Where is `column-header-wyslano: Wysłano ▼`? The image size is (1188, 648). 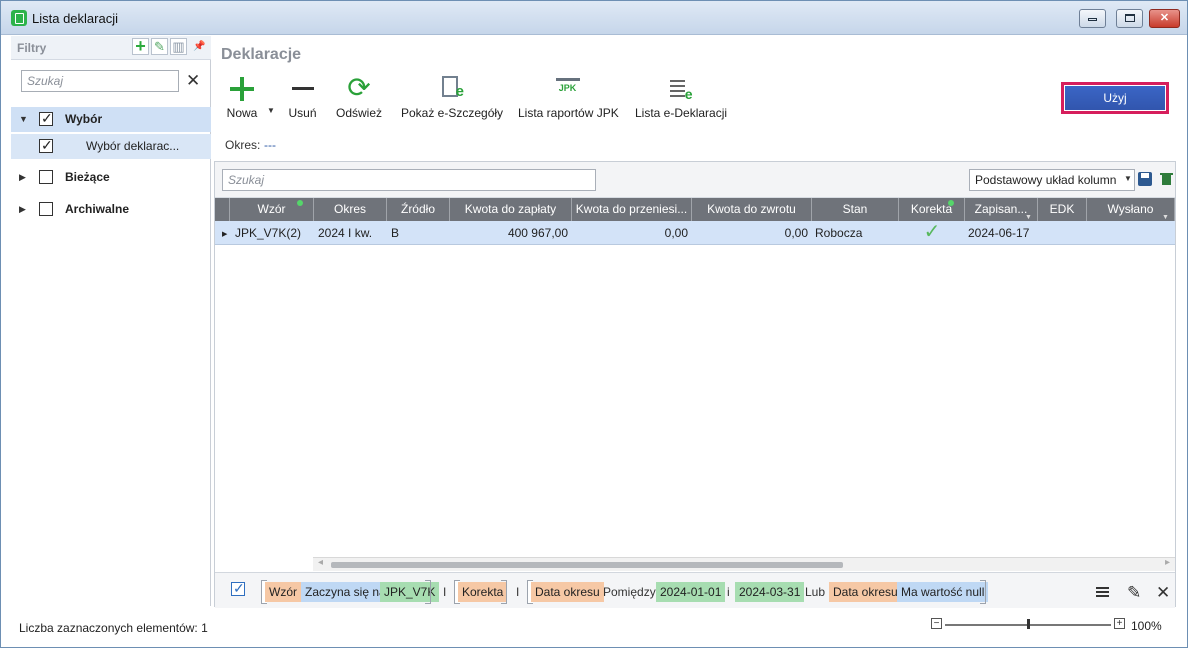
column-header-wyslano: Wysłano ▼ is located at coordinates (1131, 209).